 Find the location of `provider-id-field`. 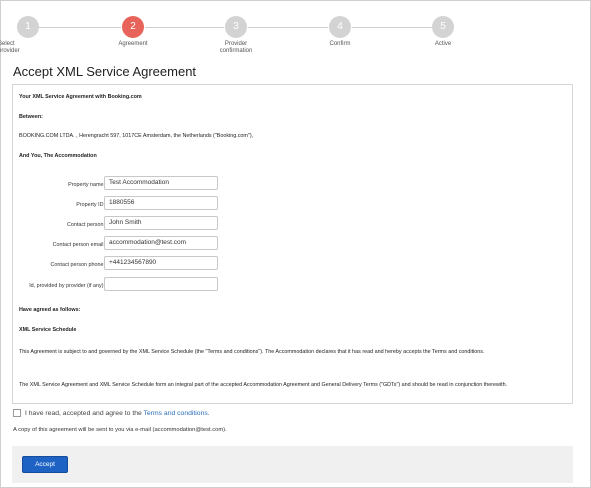

provider-id-field is located at coordinates (161, 284).